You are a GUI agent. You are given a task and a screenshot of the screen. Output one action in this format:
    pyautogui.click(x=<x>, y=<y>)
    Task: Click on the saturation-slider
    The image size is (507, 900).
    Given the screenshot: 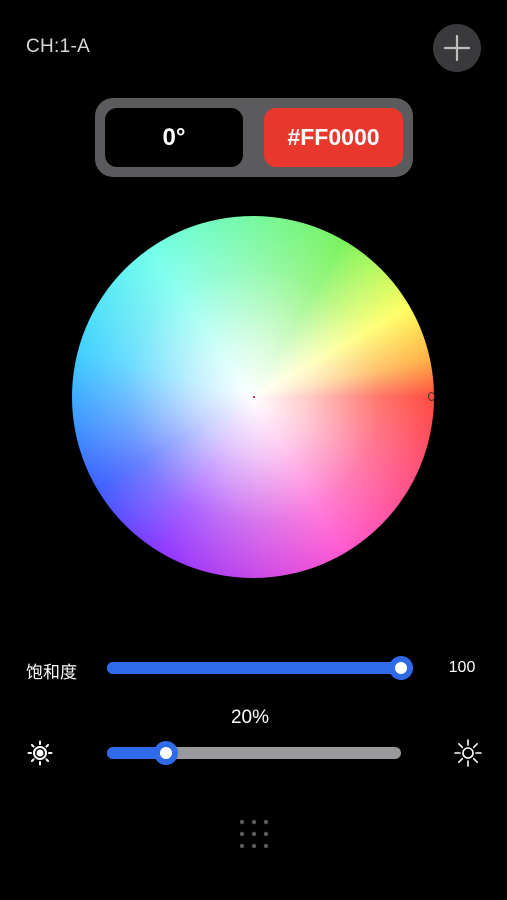 What is the action you would take?
    pyautogui.click(x=260, y=668)
    